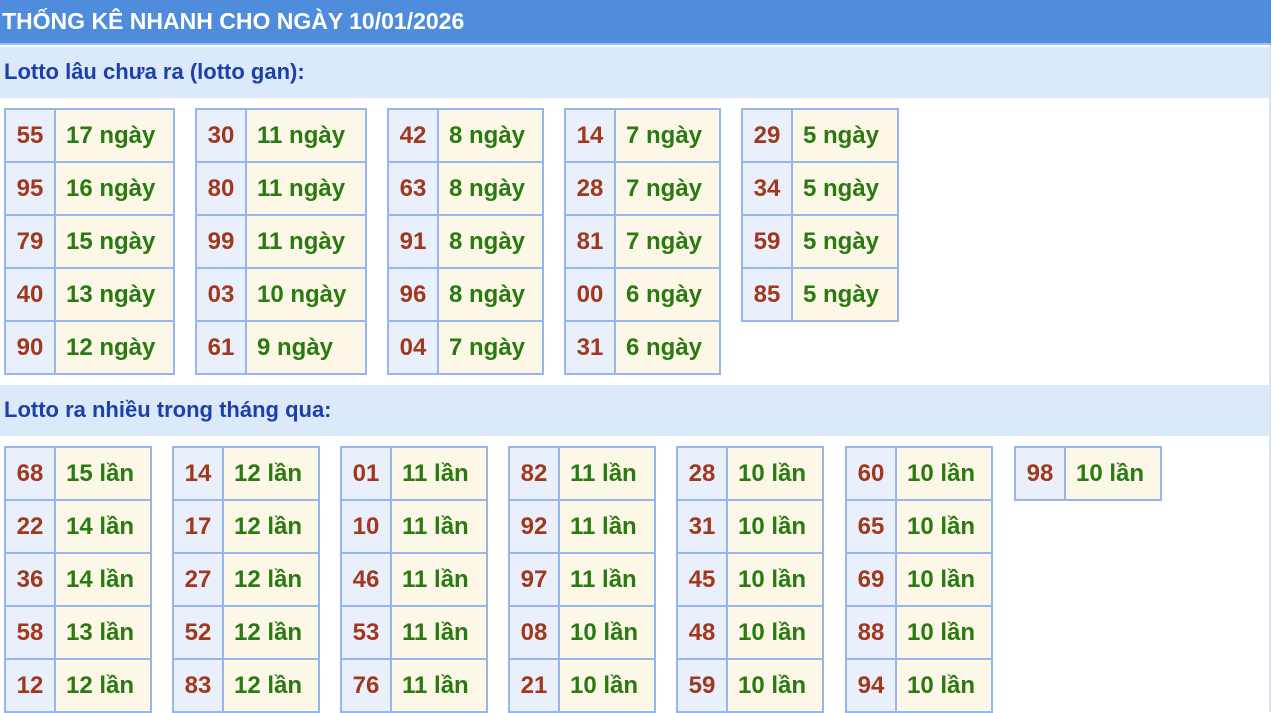  What do you see at coordinates (582, 632) in the screenshot?
I see `frequent-row: 08 10 lần` at bounding box center [582, 632].